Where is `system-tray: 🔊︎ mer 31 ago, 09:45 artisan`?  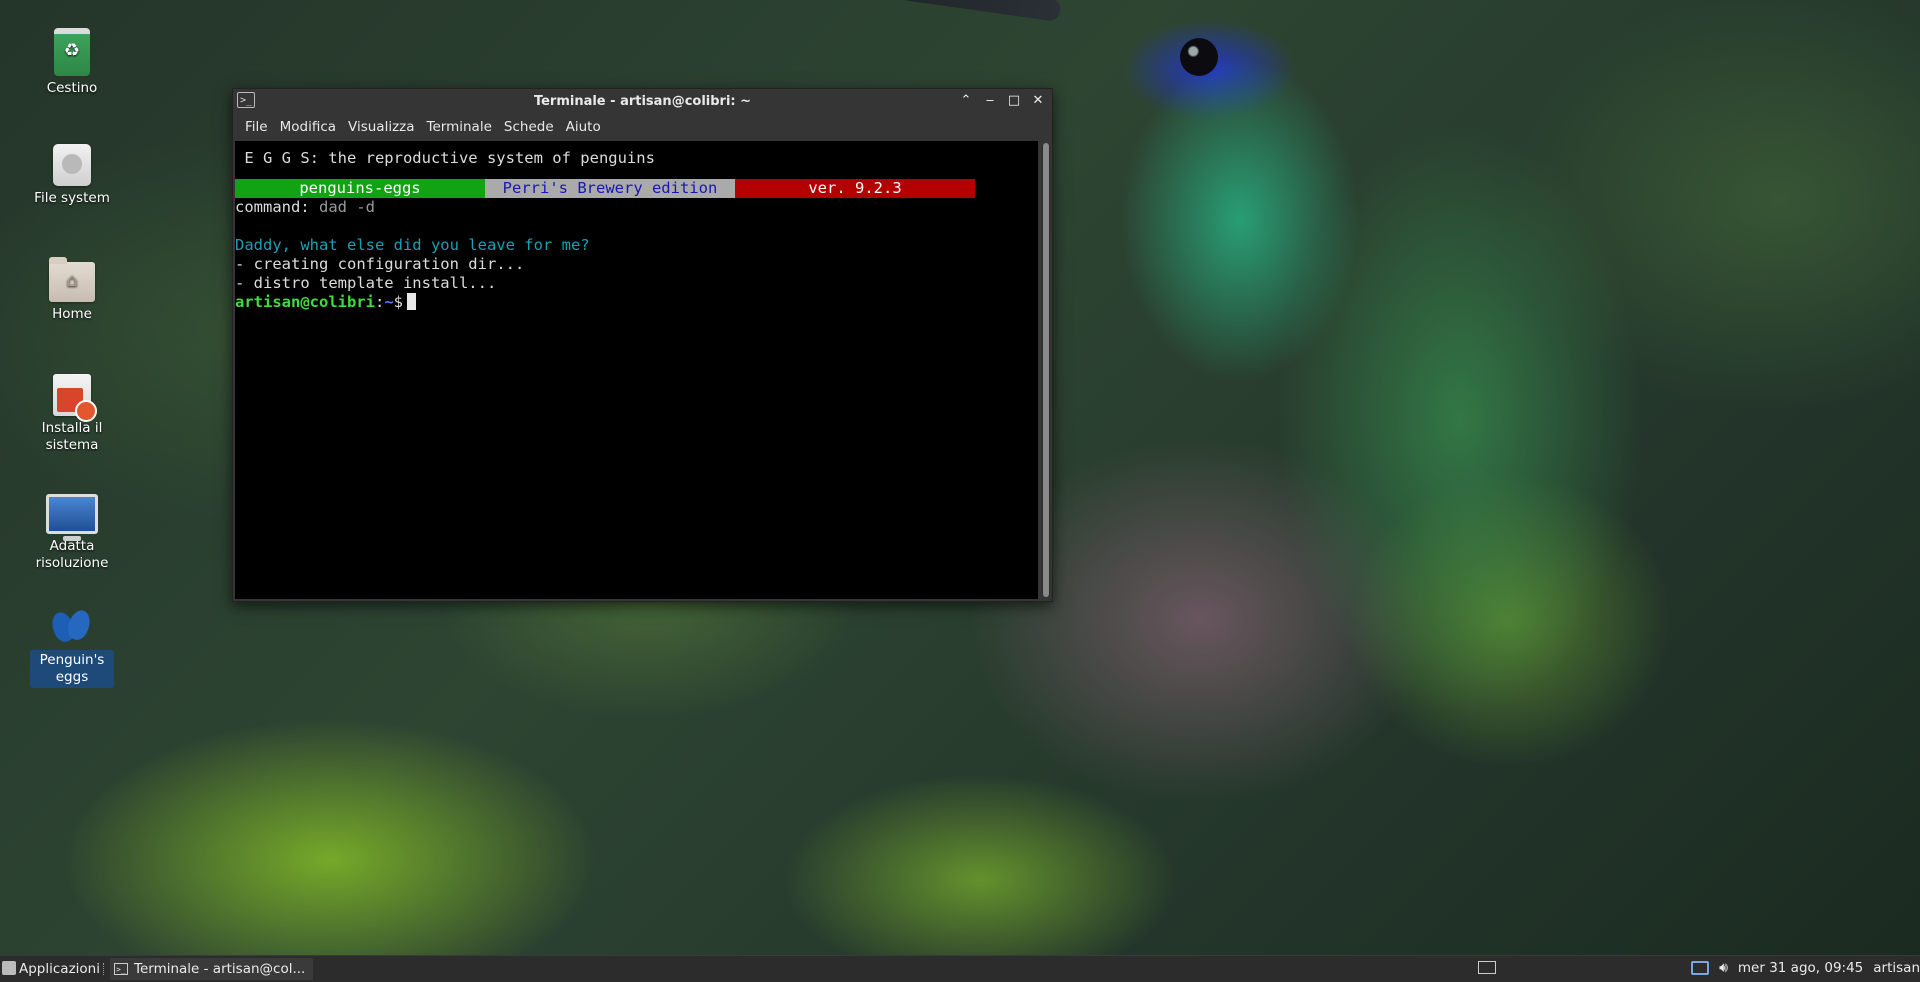
system-tray: 🔊︎ mer 31 ago, 09:45 artisan is located at coordinates (1805, 968).